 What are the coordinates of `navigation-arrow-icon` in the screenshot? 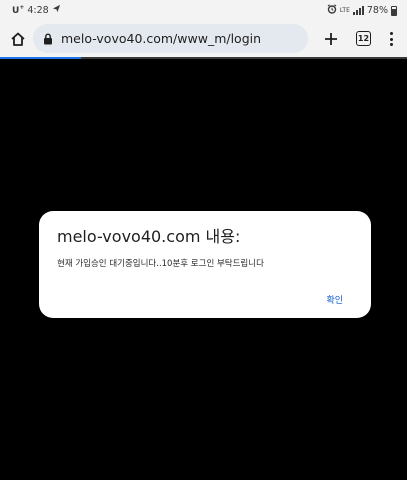 It's located at (56, 10).